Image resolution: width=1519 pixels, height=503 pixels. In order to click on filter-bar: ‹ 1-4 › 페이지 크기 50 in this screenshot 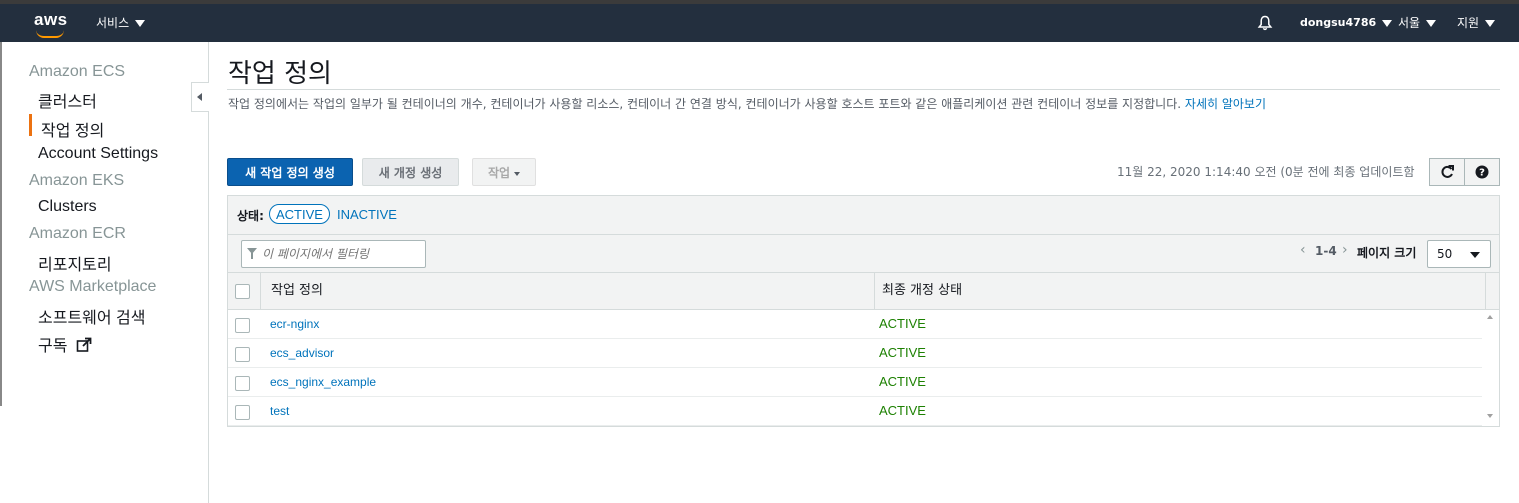, I will do `click(863, 254)`.